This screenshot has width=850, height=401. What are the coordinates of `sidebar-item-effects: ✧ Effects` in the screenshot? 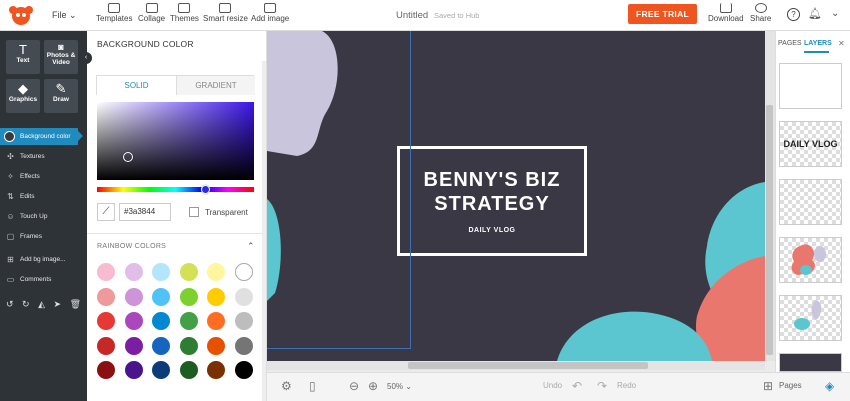 It's located at (43, 176).